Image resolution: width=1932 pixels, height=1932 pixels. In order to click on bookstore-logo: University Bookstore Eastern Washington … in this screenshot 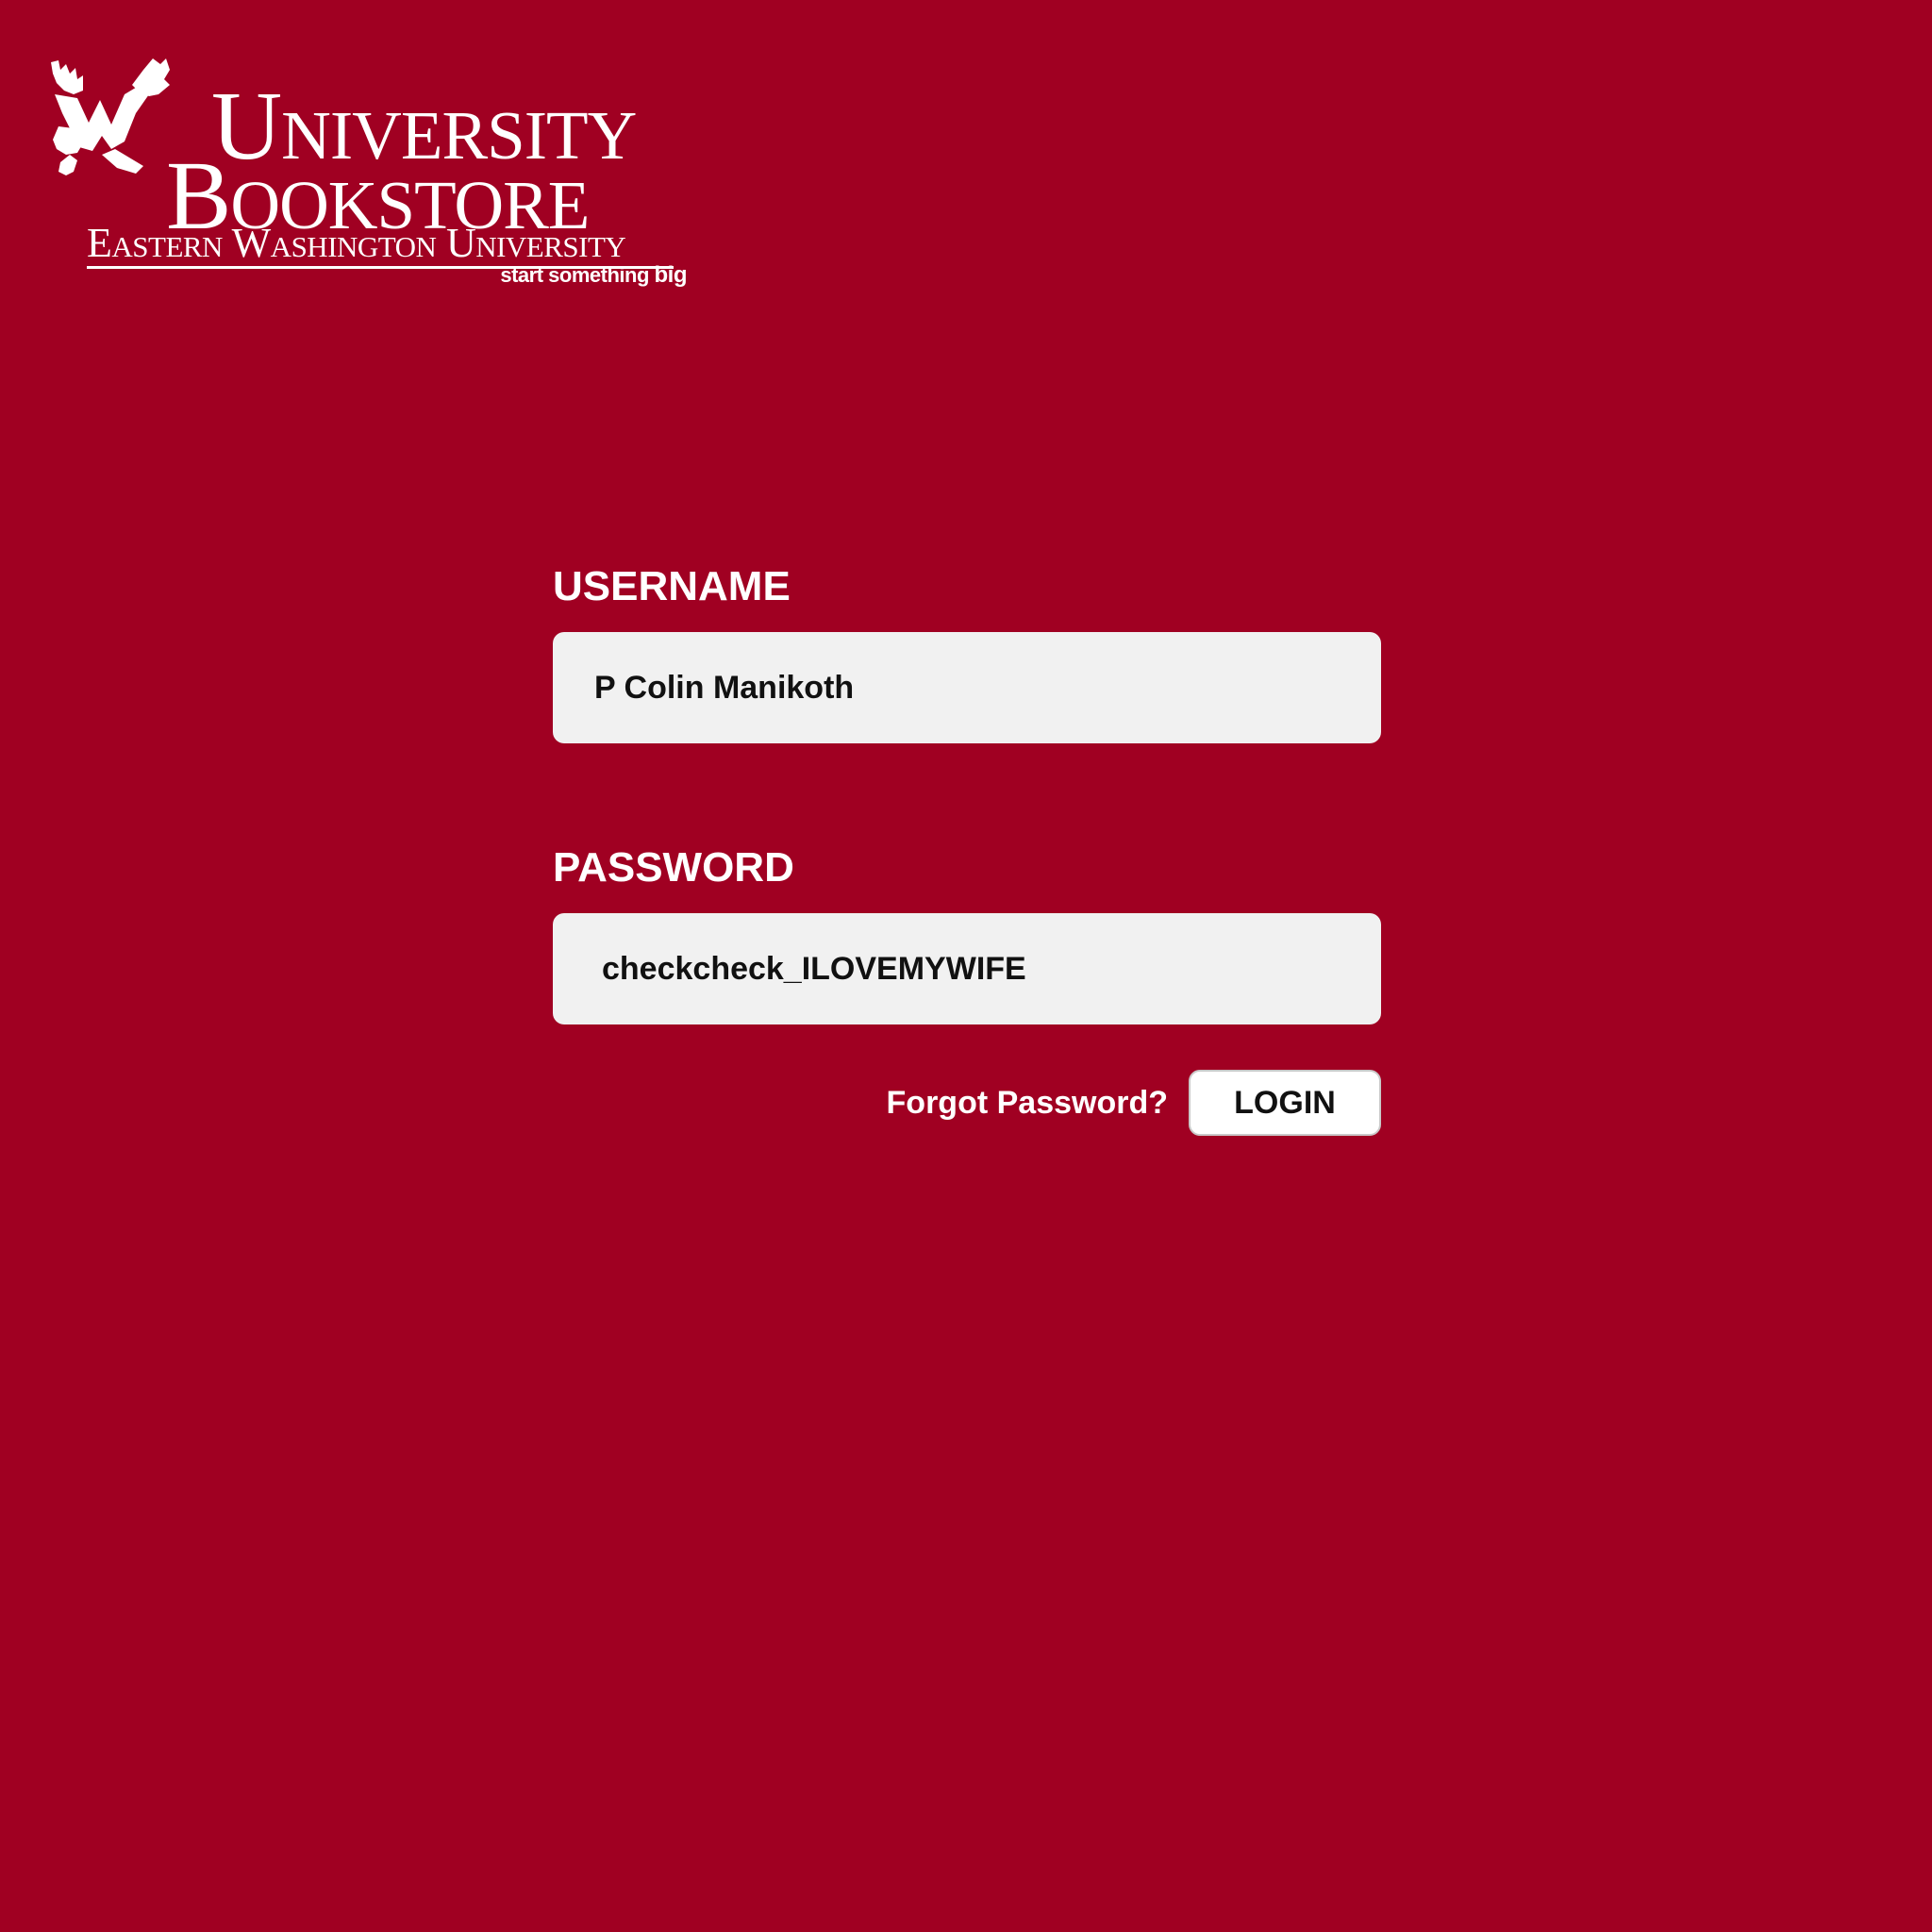, I will do `click(366, 175)`.